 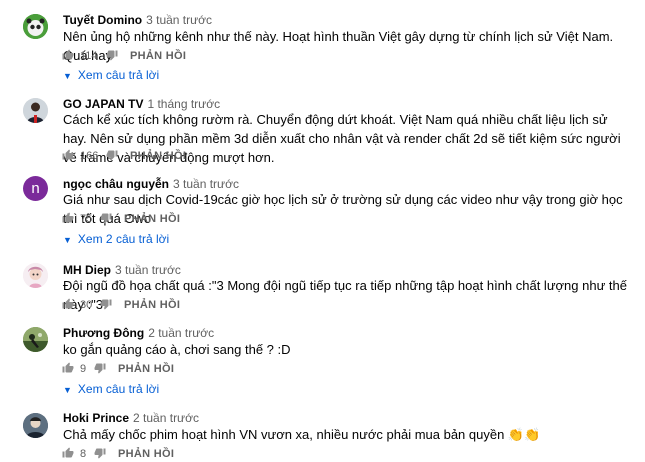 I want to click on avatar: n, so click(x=35, y=188).